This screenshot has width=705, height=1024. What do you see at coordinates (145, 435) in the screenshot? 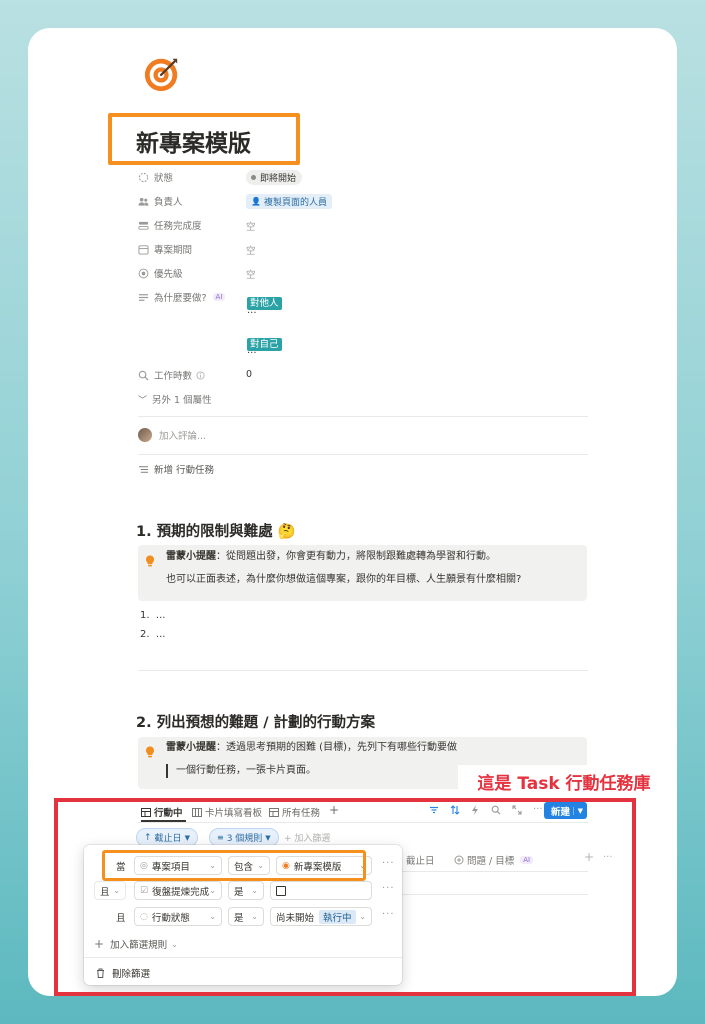
I see `avatar` at bounding box center [145, 435].